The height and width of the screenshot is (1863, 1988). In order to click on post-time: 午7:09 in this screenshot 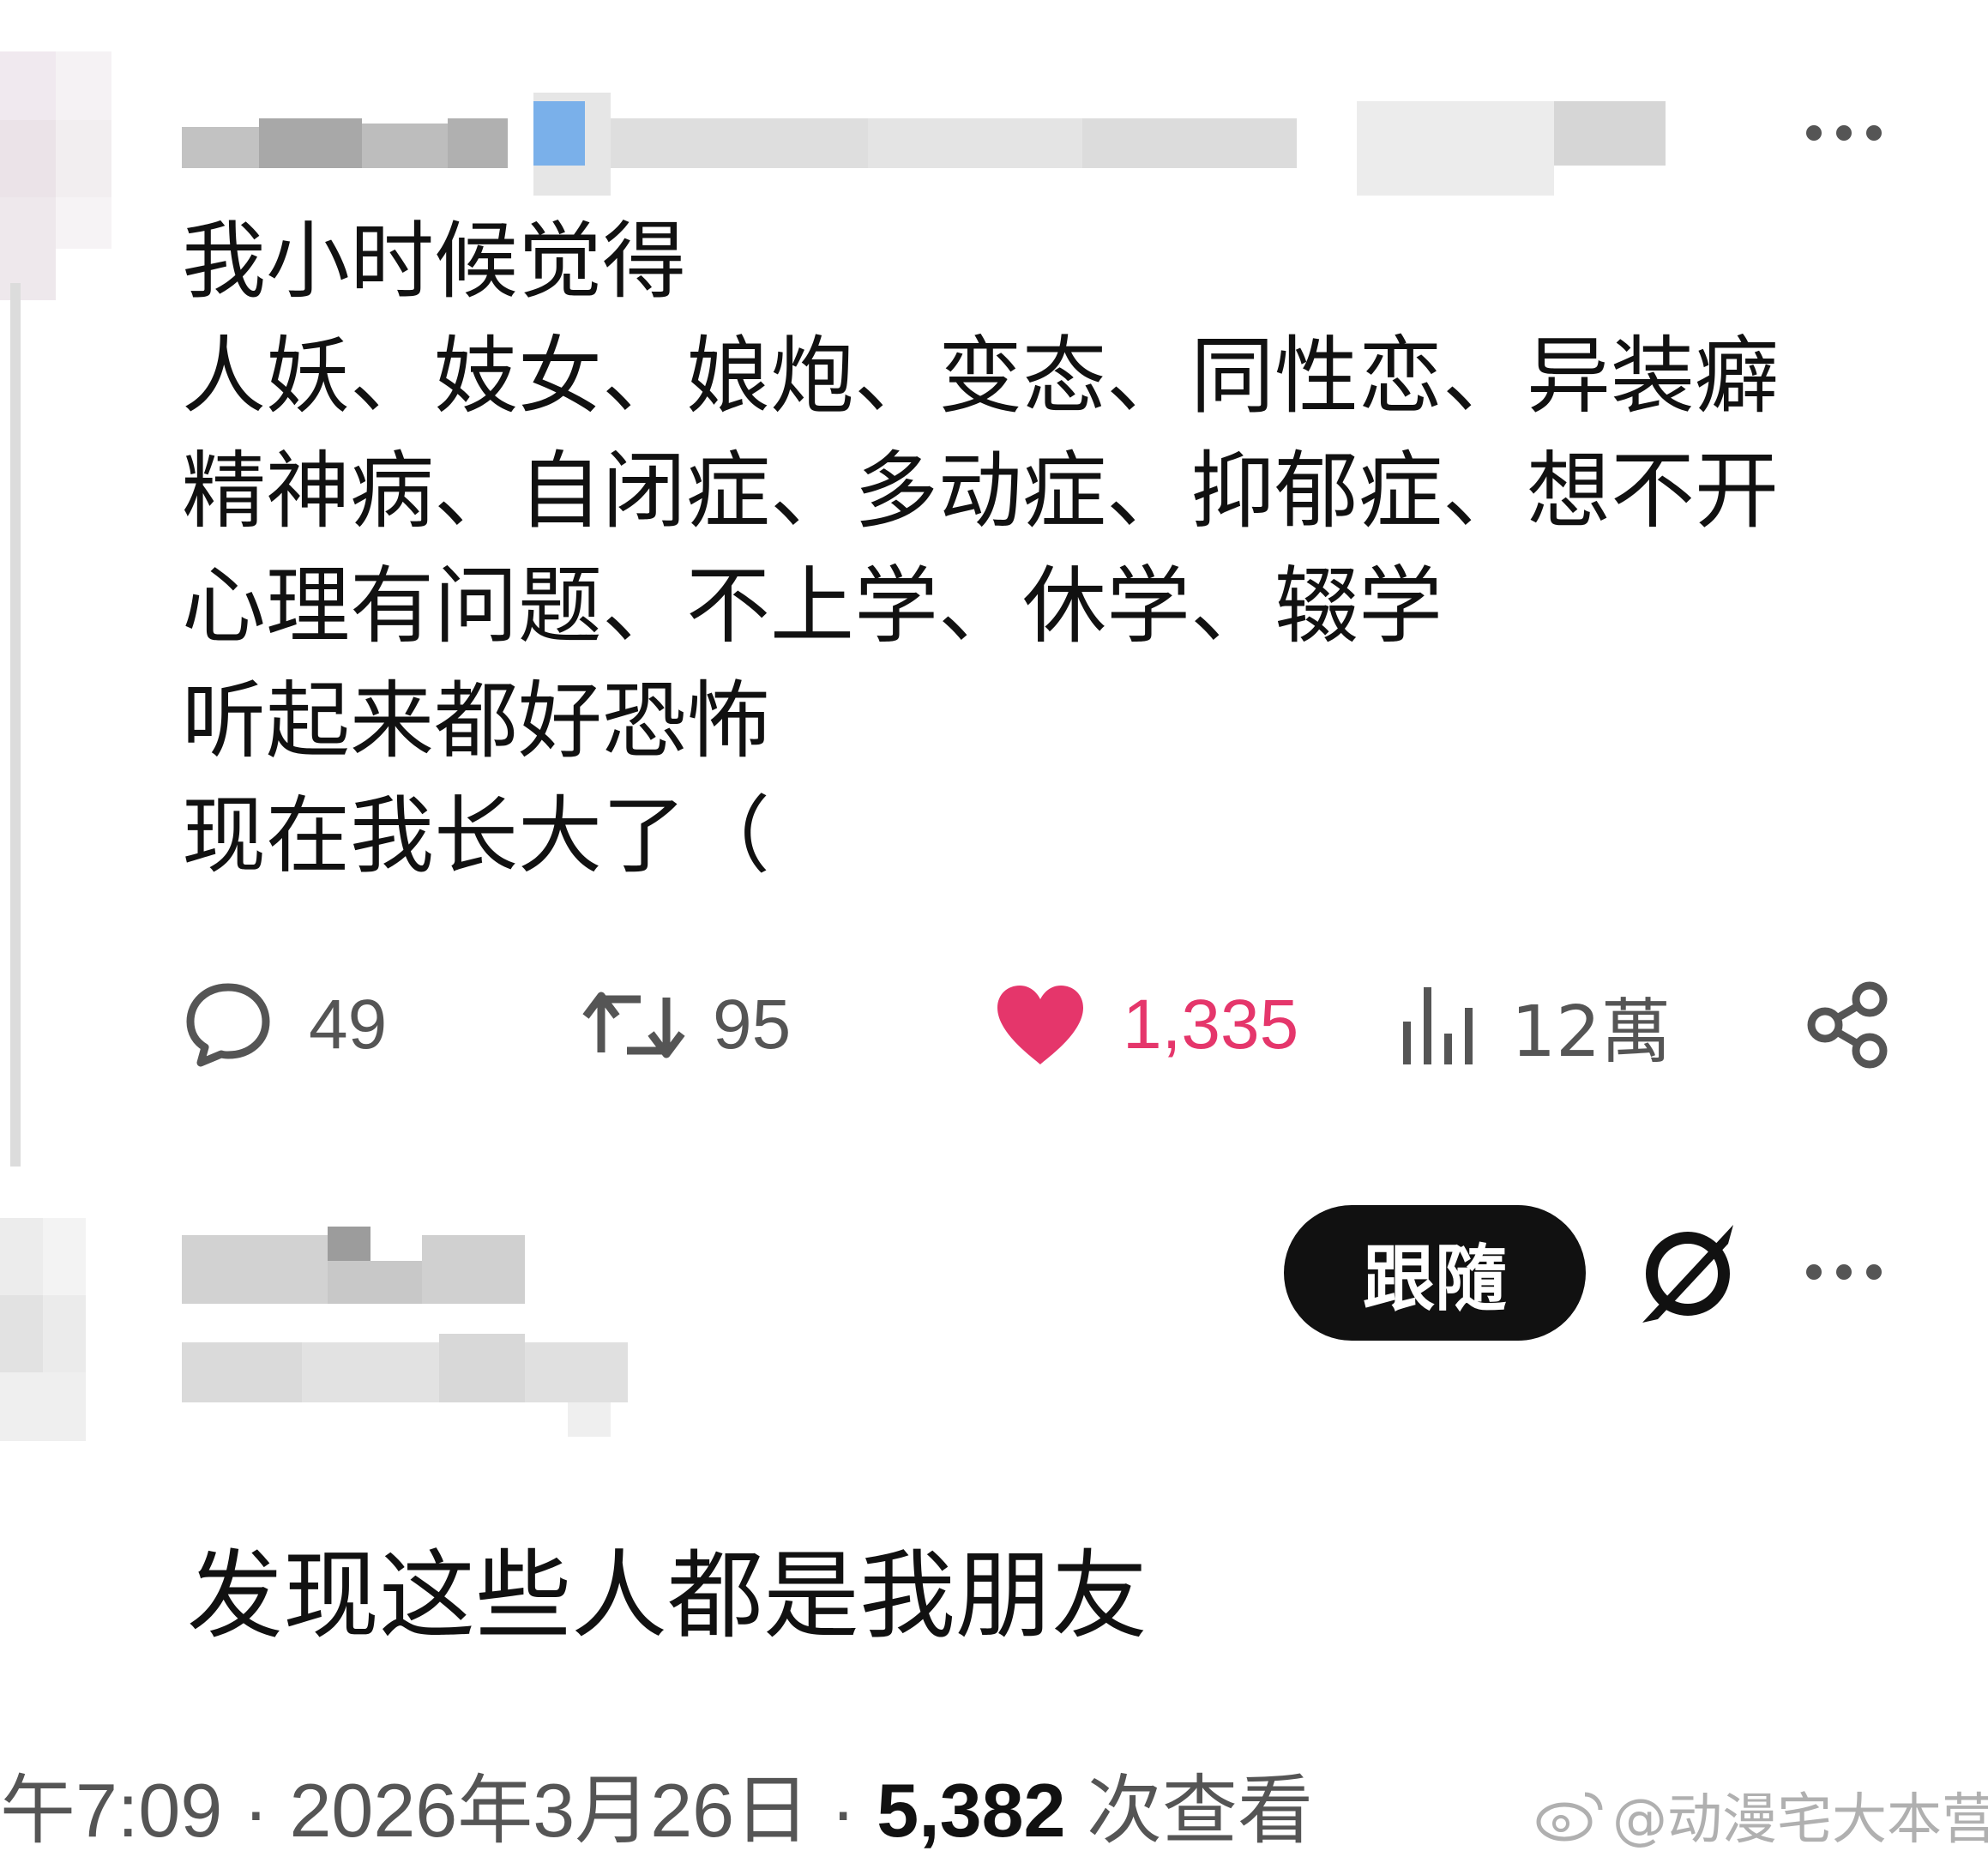, I will do `click(111, 1811)`.